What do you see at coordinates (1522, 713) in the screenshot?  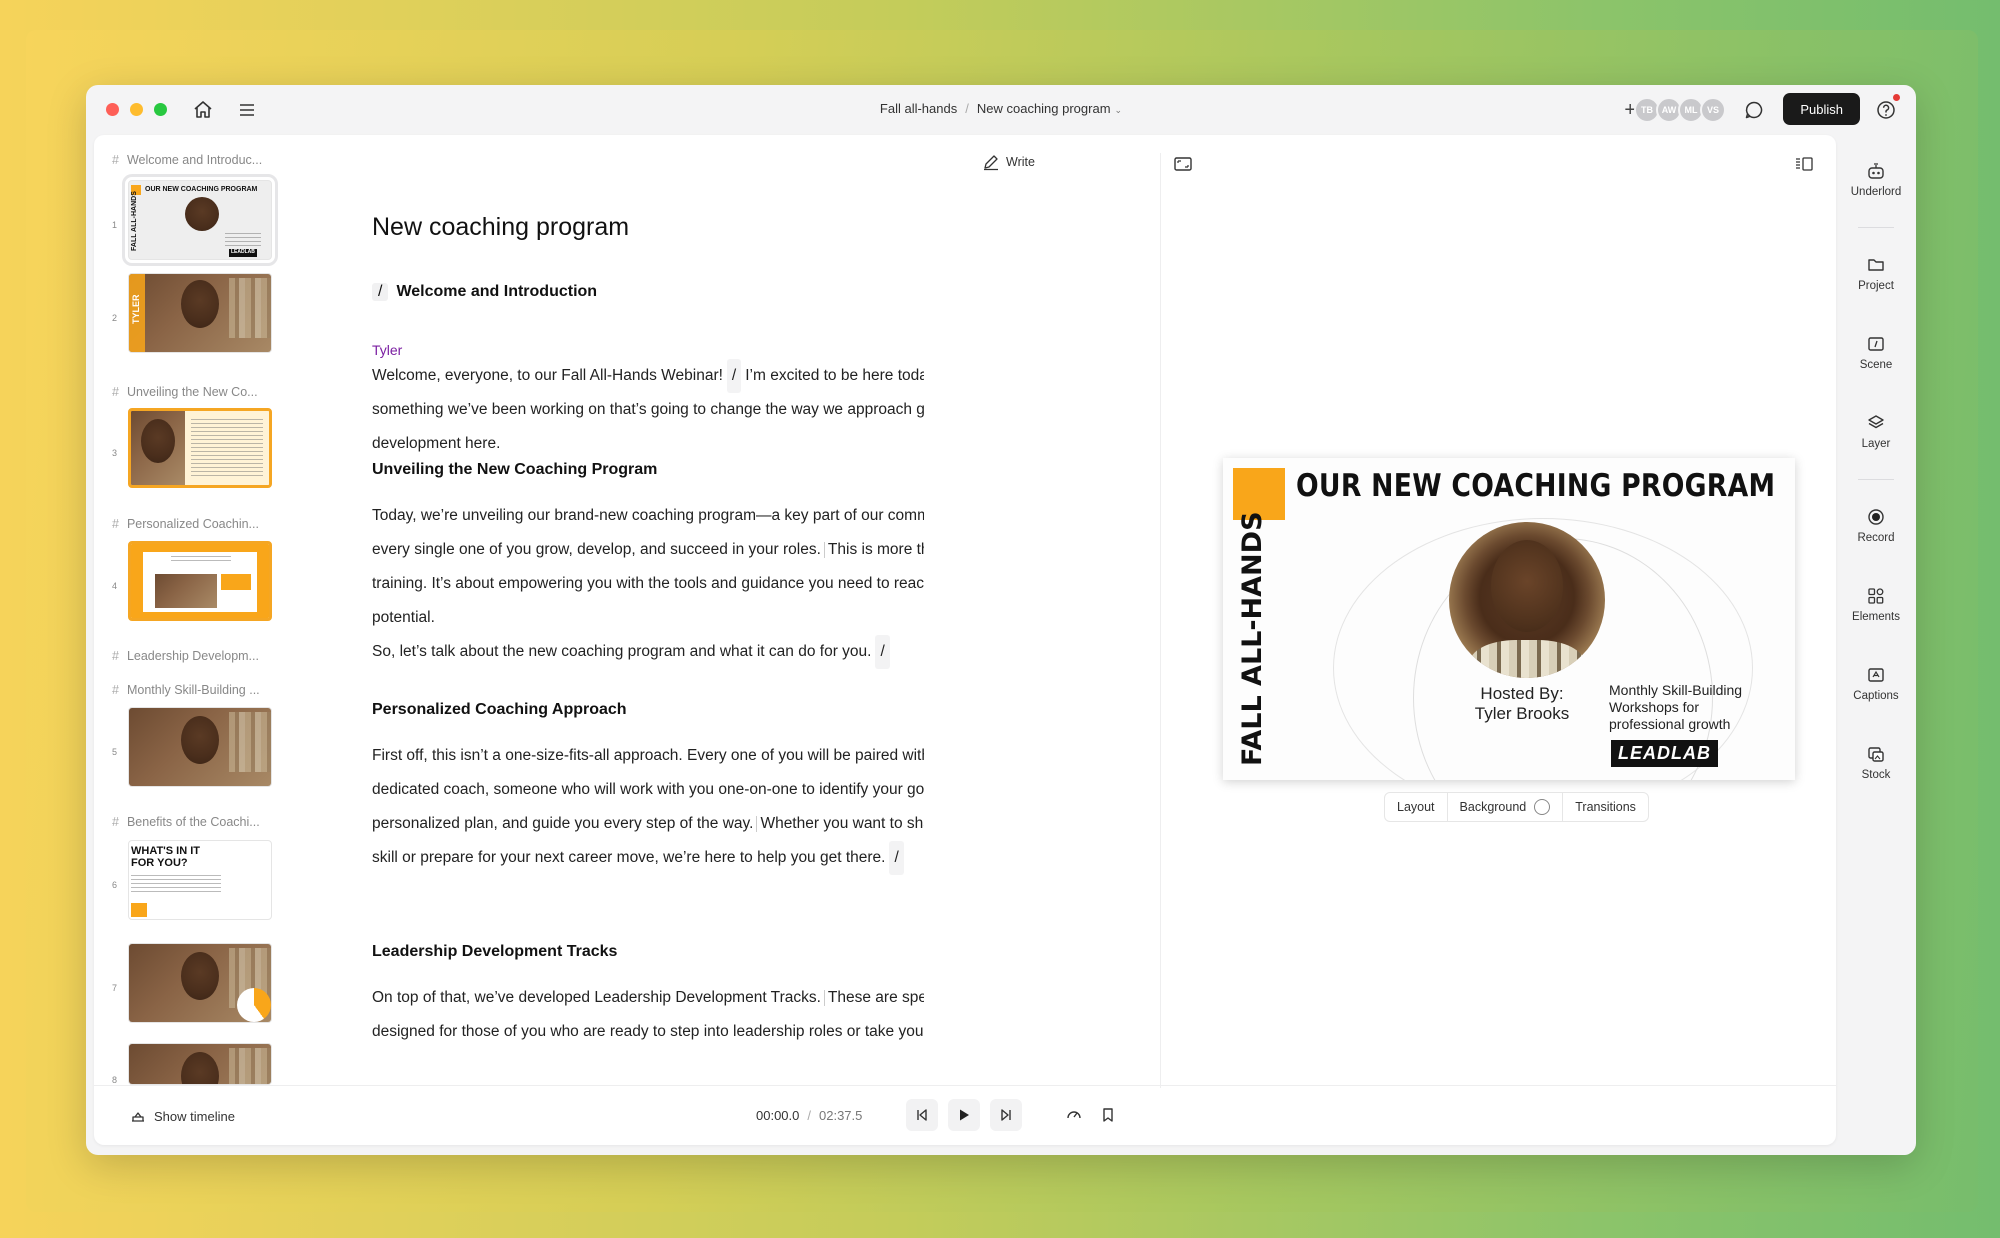 I see `host-name: Tyler Brooks` at bounding box center [1522, 713].